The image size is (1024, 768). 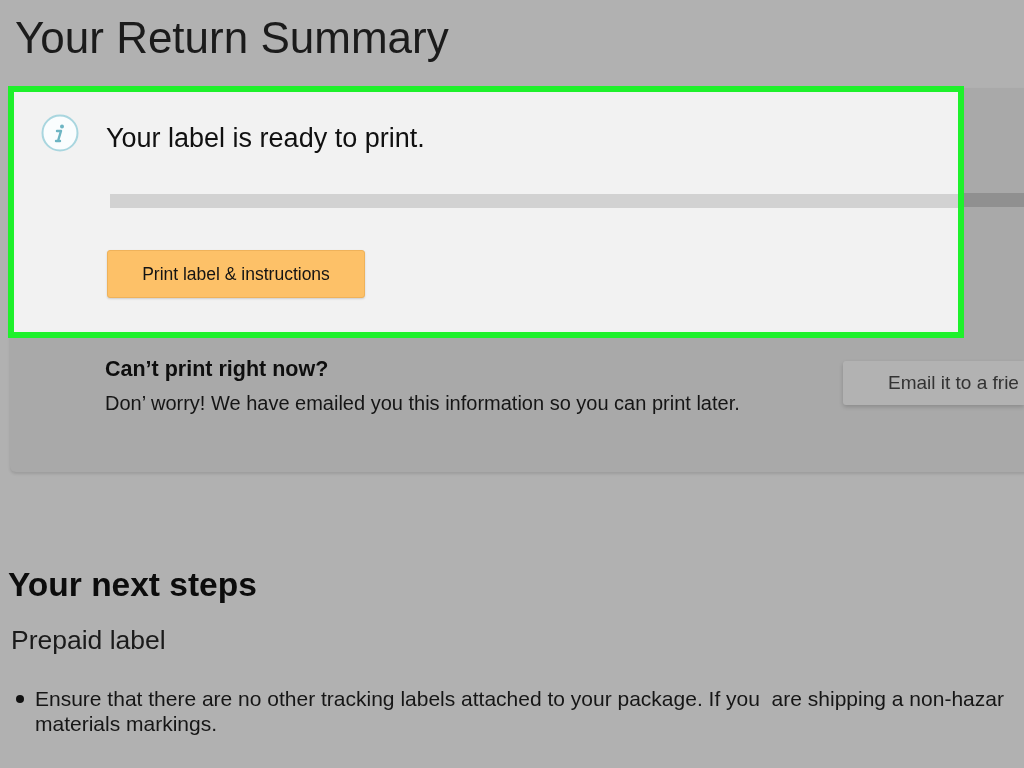 What do you see at coordinates (236, 274) in the screenshot?
I see `print-label-button: Print label & instructions` at bounding box center [236, 274].